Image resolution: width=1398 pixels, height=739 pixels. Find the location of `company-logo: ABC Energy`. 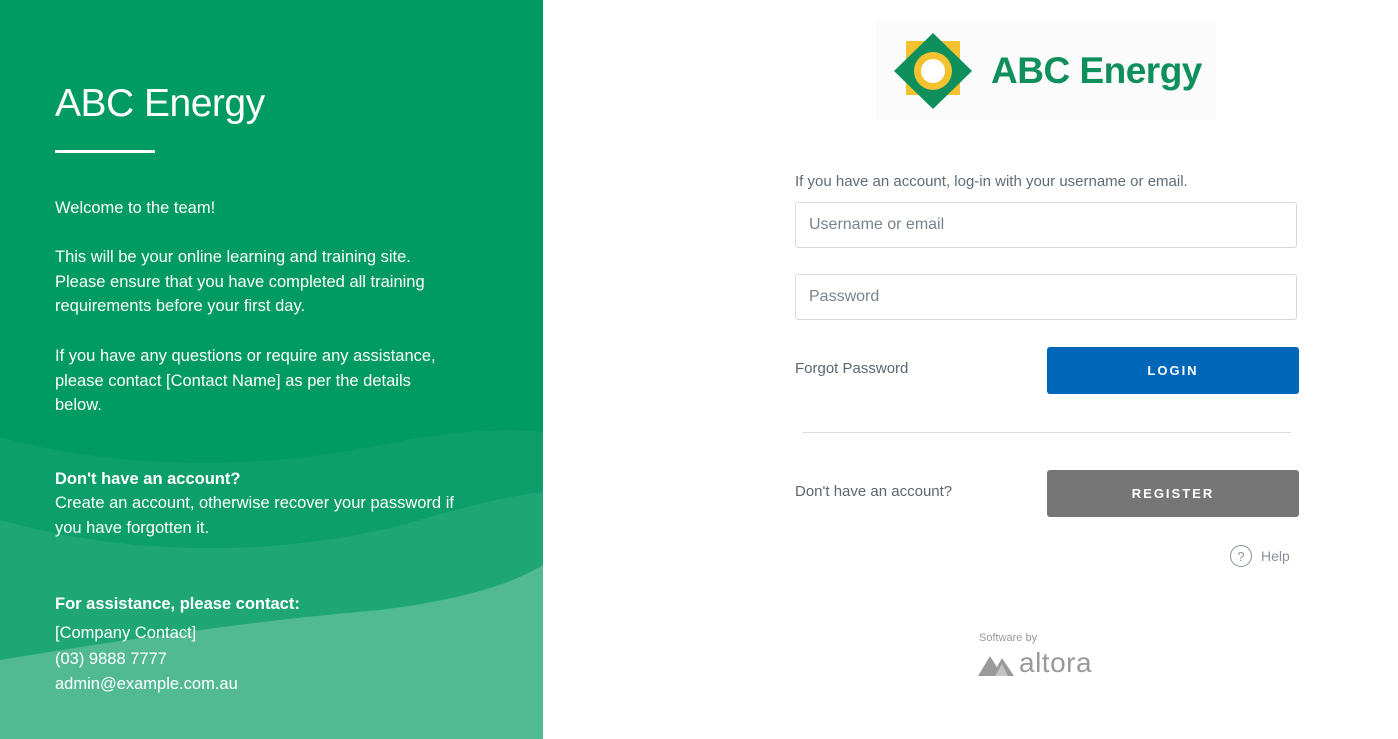

company-logo: ABC Energy is located at coordinates (1046, 70).